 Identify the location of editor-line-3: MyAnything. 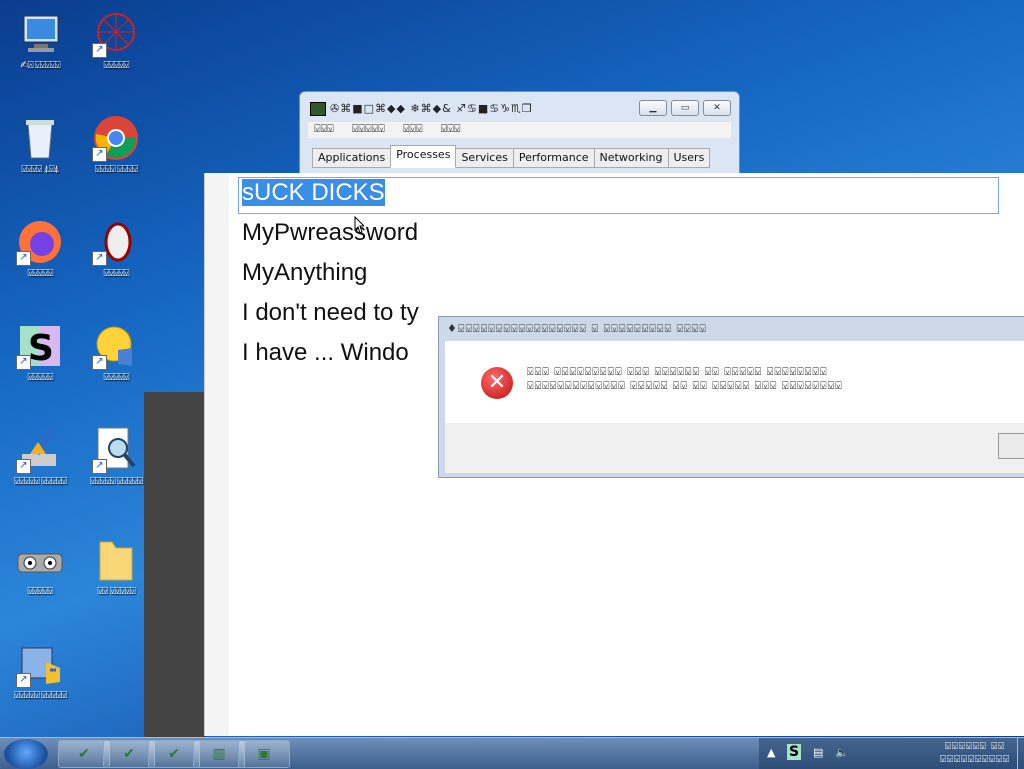
(304, 273).